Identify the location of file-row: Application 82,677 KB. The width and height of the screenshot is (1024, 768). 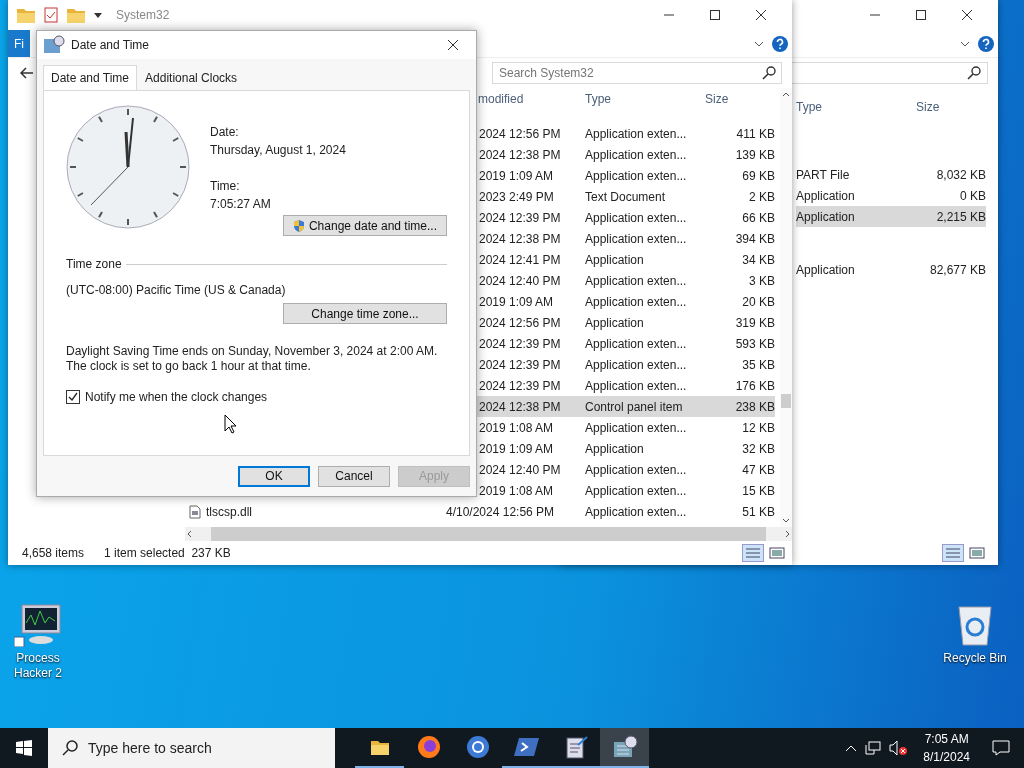
(891, 269).